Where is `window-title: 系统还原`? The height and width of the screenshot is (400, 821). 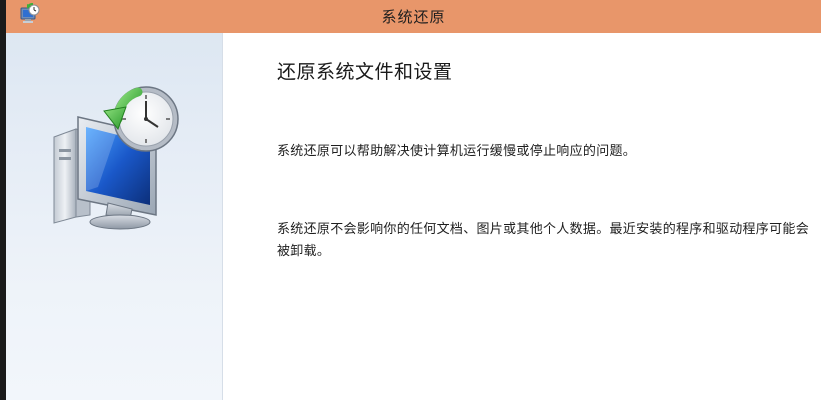 window-title: 系统还原 is located at coordinates (413, 17).